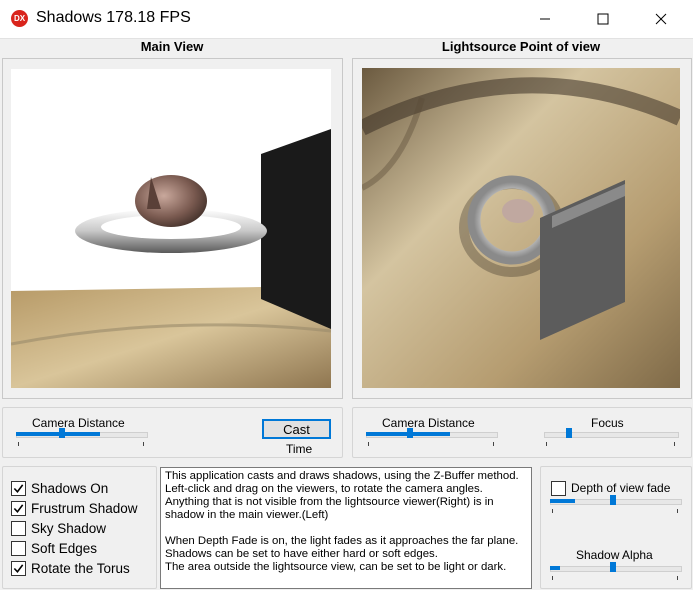 This screenshot has width=693, height=590. I want to click on option-rotate-the-torus: Rotate the Torus, so click(81, 568).